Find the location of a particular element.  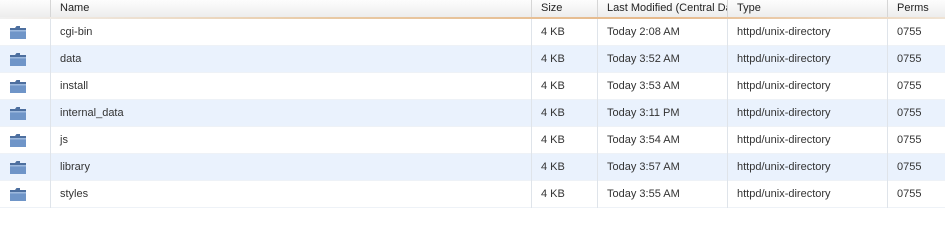

column-header-icon is located at coordinates (25, 9).